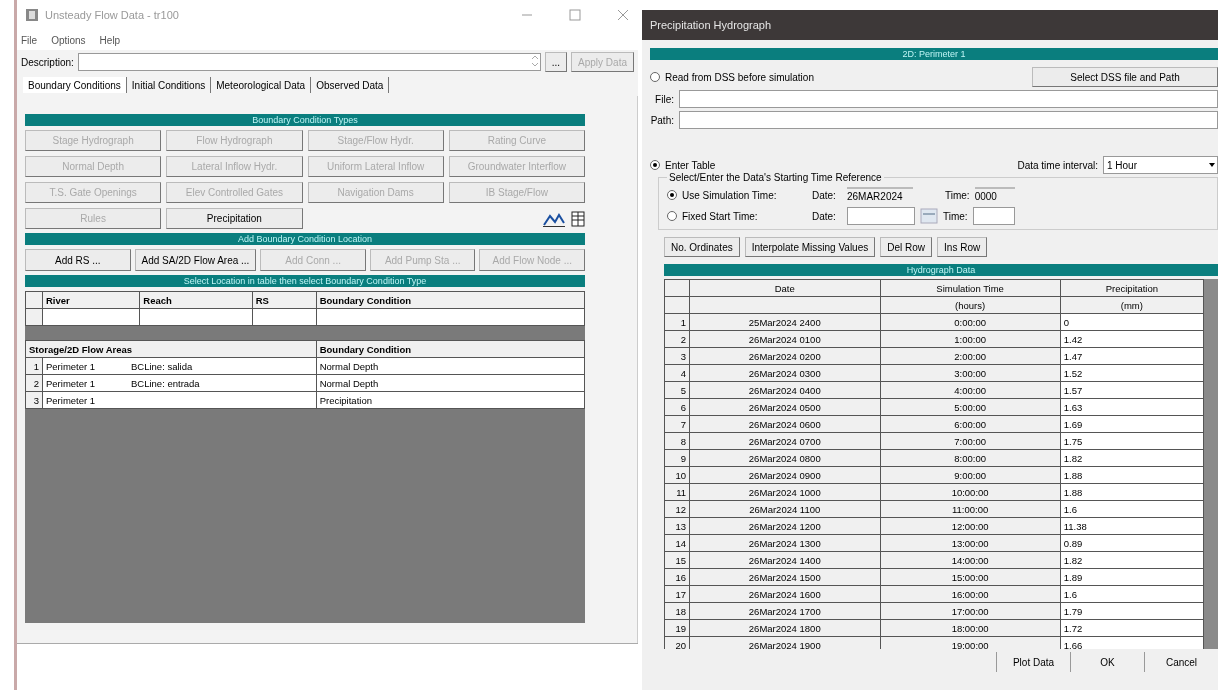 The image size is (1218, 690). Describe the element at coordinates (1132, 356) in the screenshot. I see `table-cell: 1.47` at that location.